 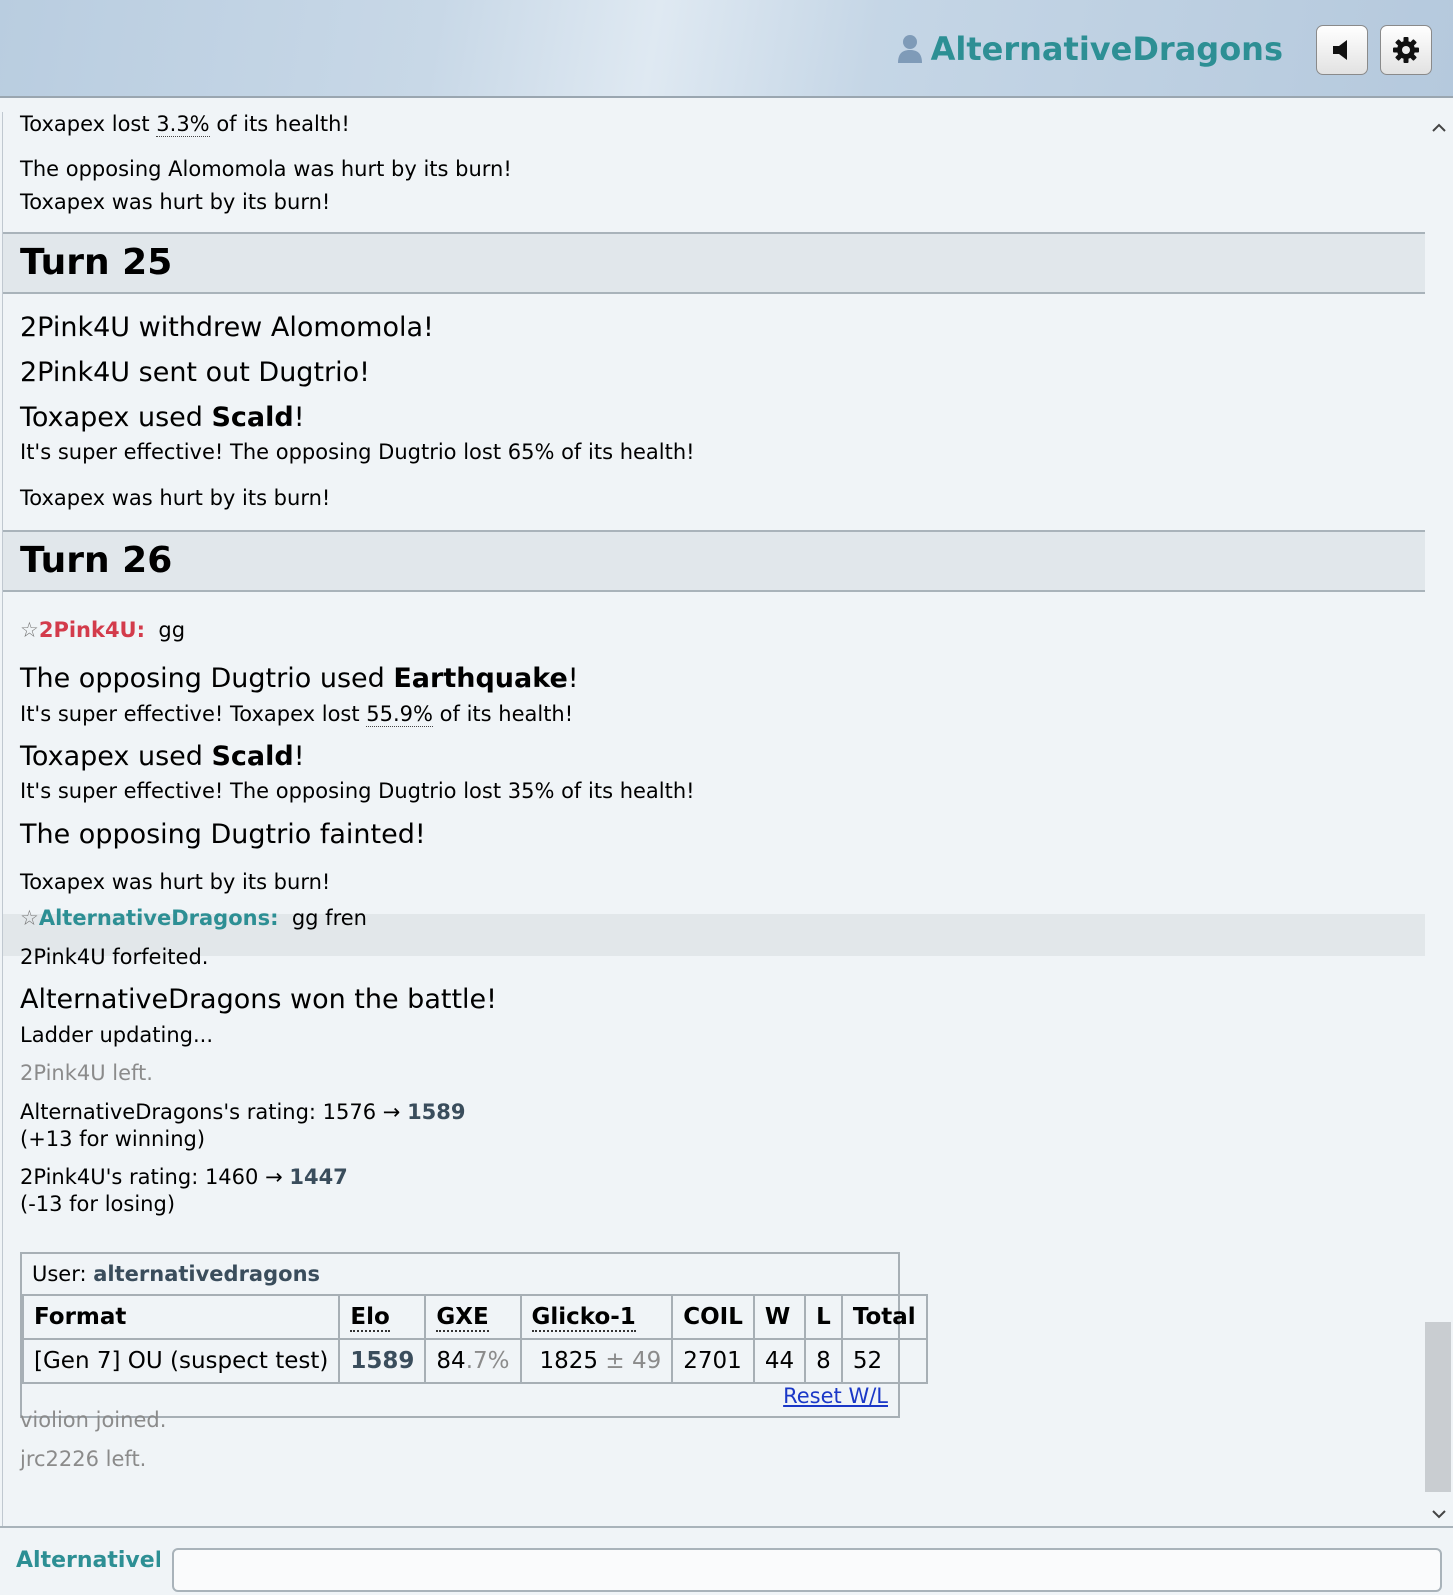 I want to click on chat-username-label: AlternativeDragons, so click(x=88, y=1560).